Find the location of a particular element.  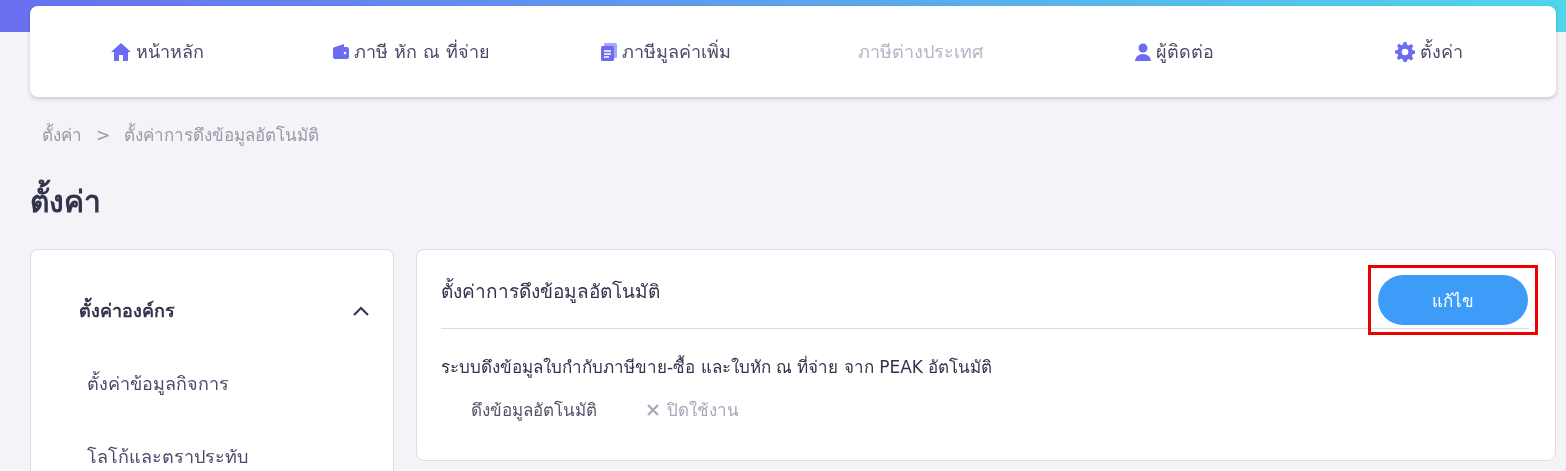

setting-label: ดึงข้อมูลอัตโนมัติ is located at coordinates (534, 411).